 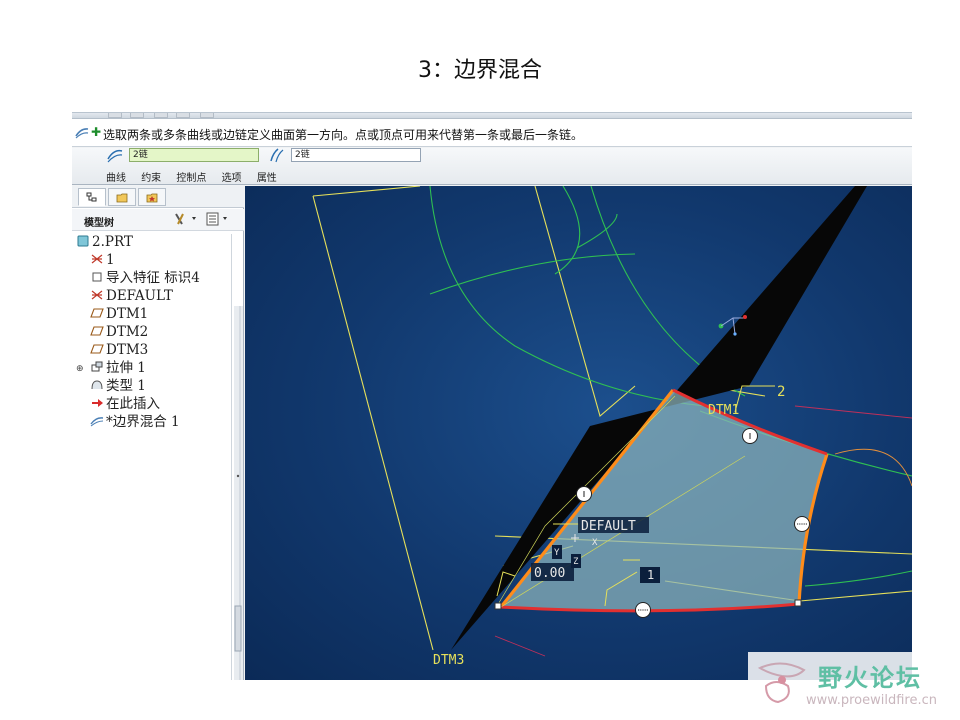 What do you see at coordinates (83, 241) in the screenshot?
I see `part-icon` at bounding box center [83, 241].